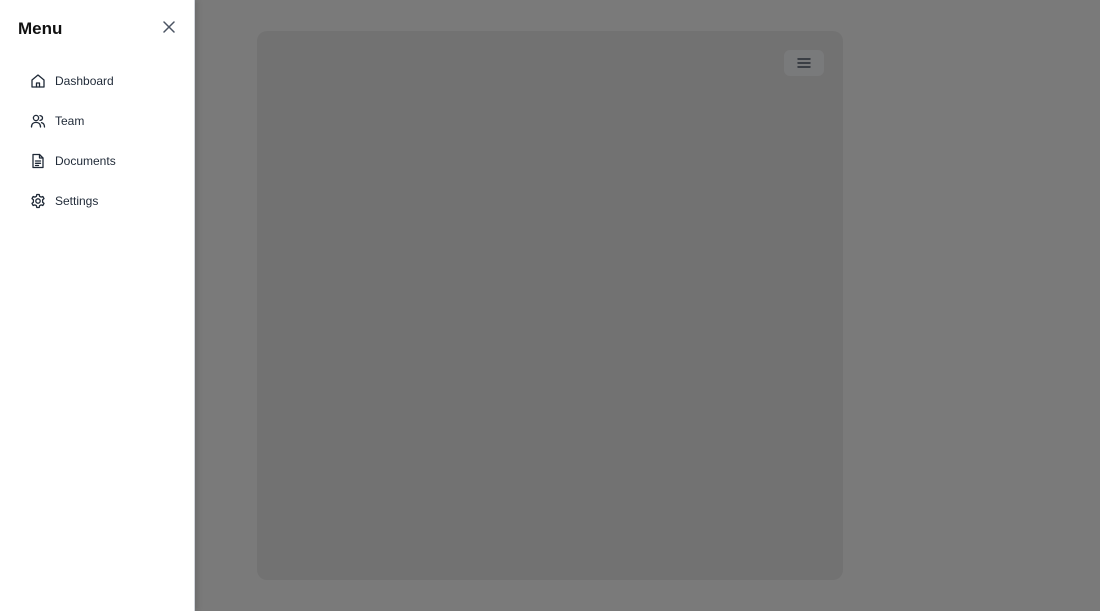 Image resolution: width=1100 pixels, height=611 pixels. I want to click on close-icon, so click(169, 29).